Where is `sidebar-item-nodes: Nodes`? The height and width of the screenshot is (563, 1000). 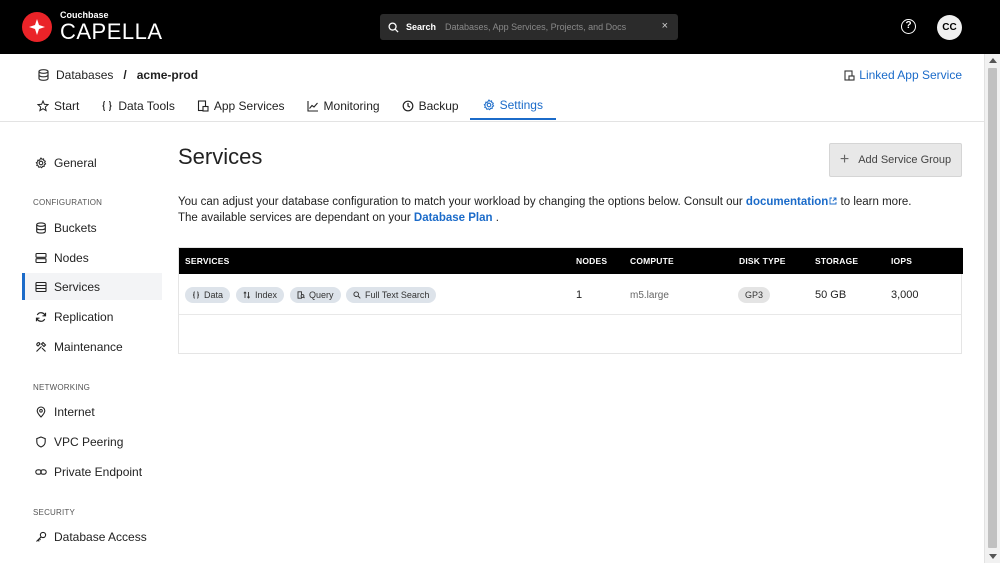
sidebar-item-nodes: Nodes is located at coordinates (92, 257).